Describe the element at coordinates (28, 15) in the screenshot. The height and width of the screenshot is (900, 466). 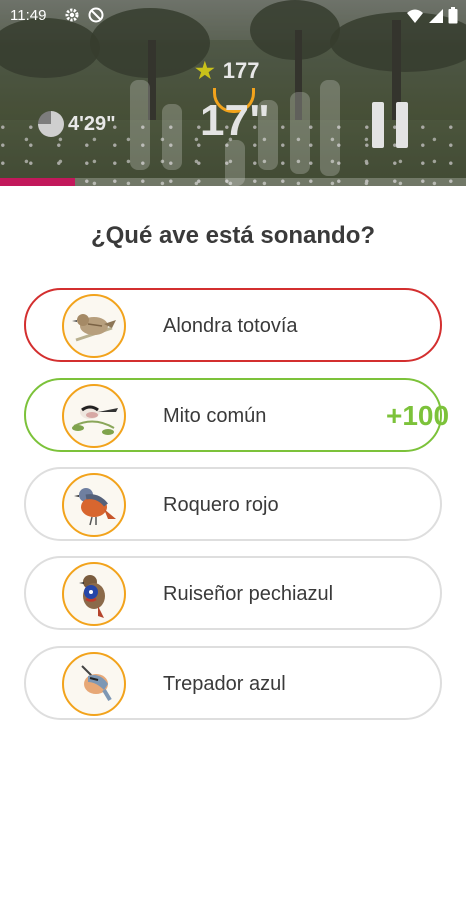
I see `status-time: 11:49` at that location.